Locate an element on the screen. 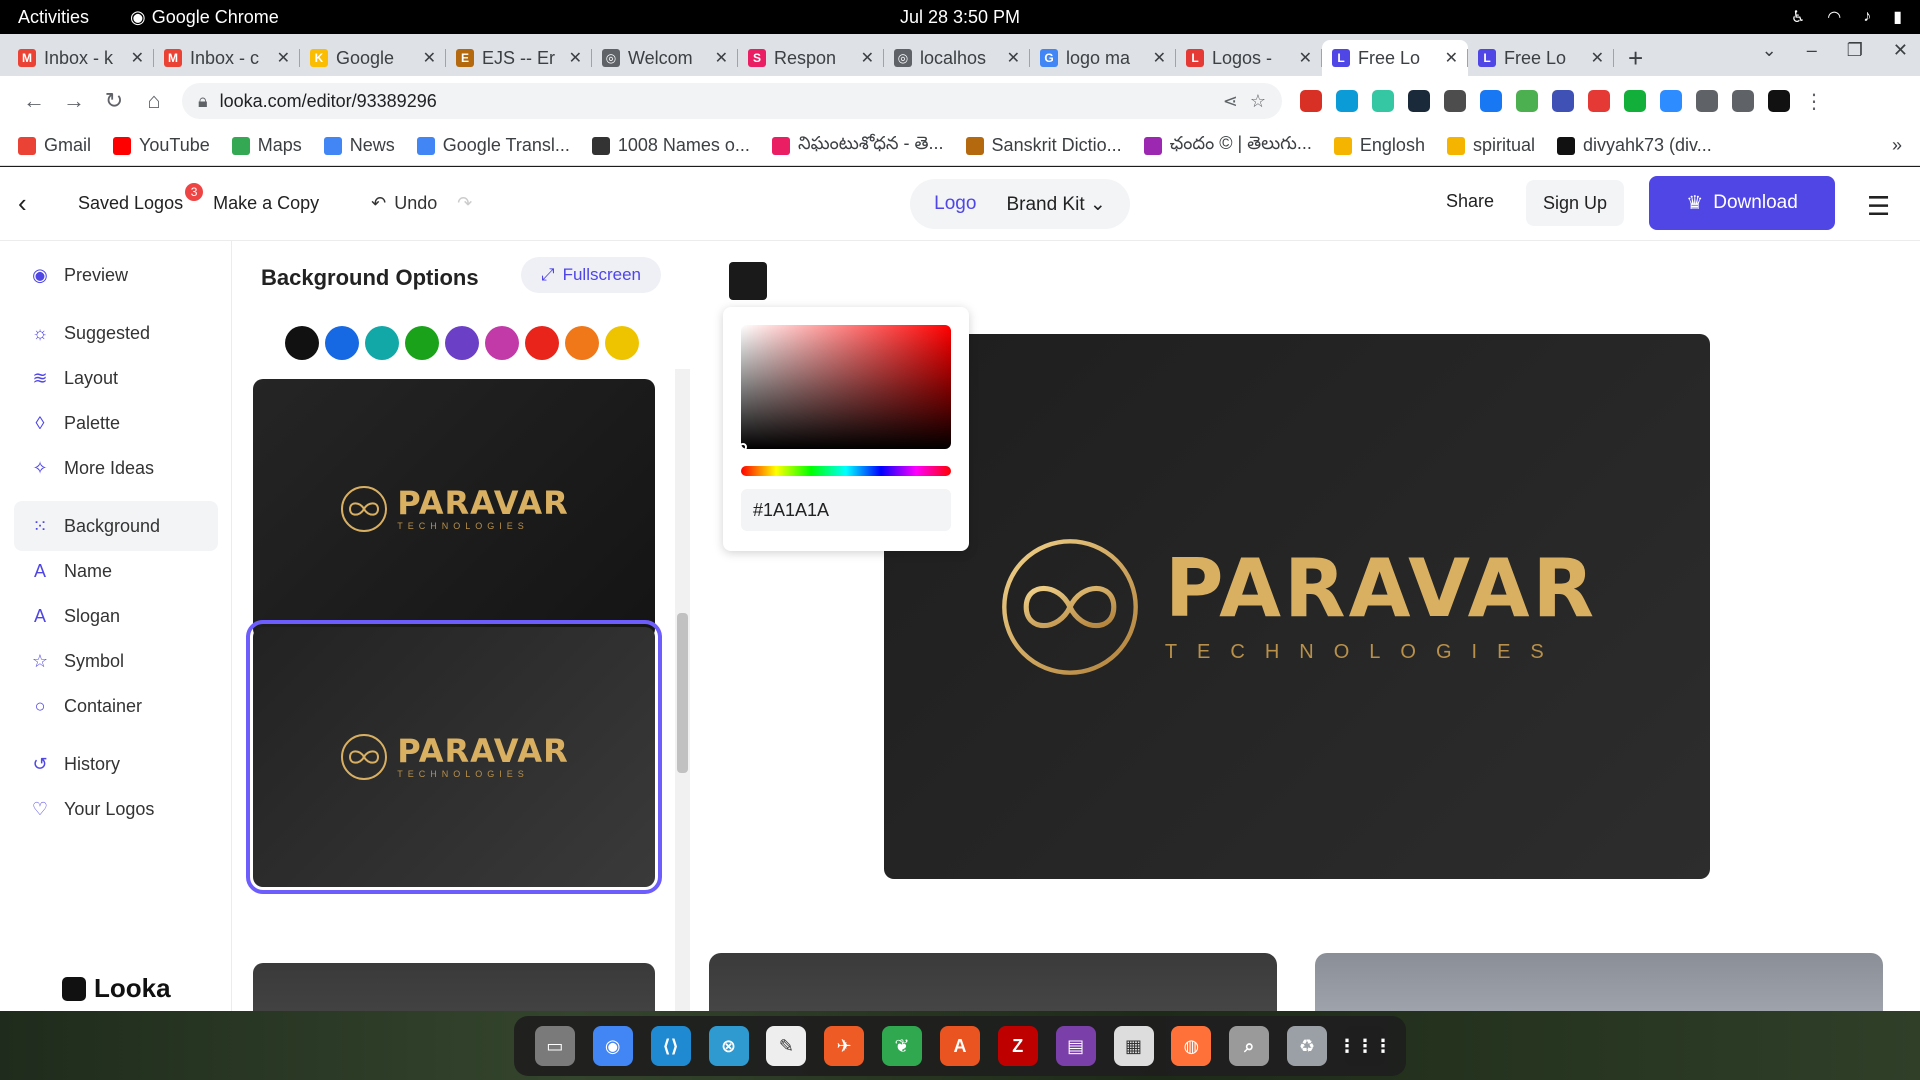  clock: Jul 28 3:50 PM is located at coordinates (960, 17).